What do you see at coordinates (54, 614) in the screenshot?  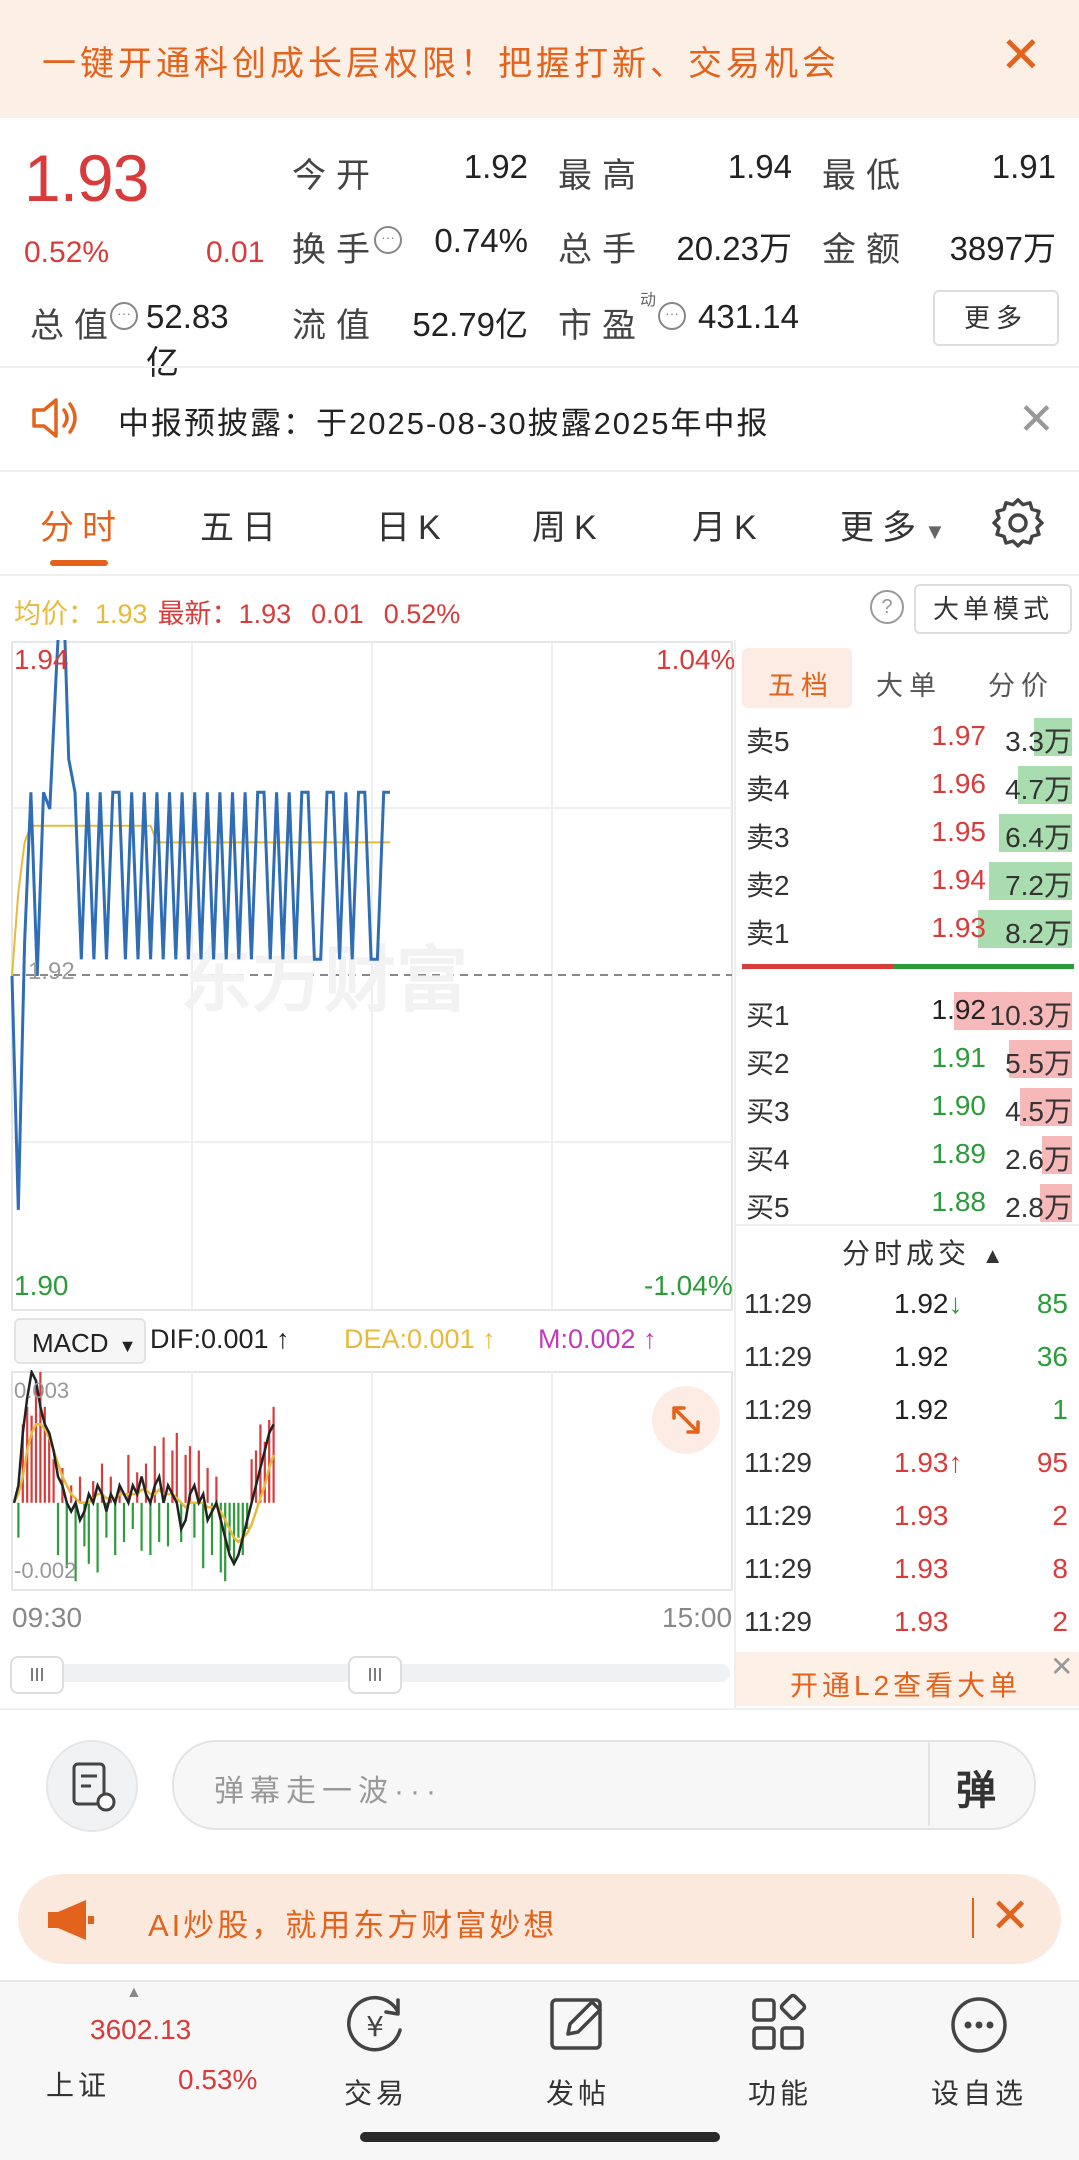 I see `avg-label: 均价：` at bounding box center [54, 614].